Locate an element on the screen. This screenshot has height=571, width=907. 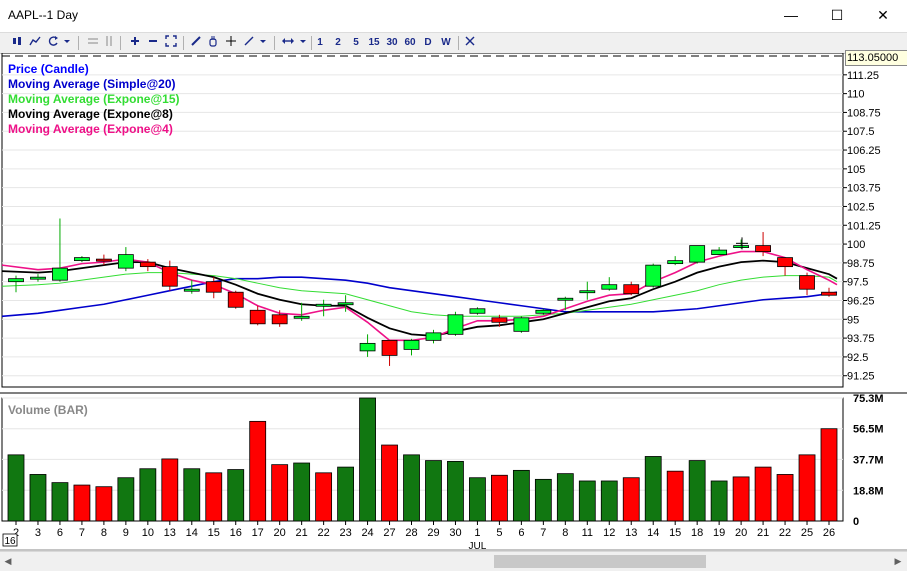
period-15-button: 15 is located at coordinates (374, 43).